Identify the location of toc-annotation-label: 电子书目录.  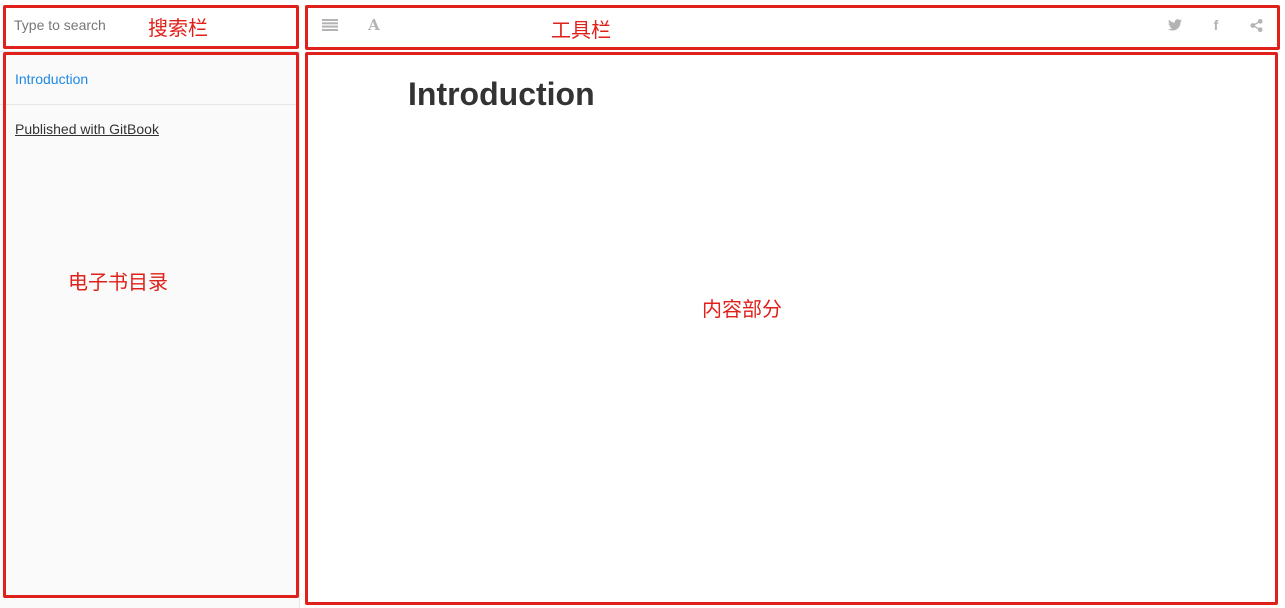
(118, 282).